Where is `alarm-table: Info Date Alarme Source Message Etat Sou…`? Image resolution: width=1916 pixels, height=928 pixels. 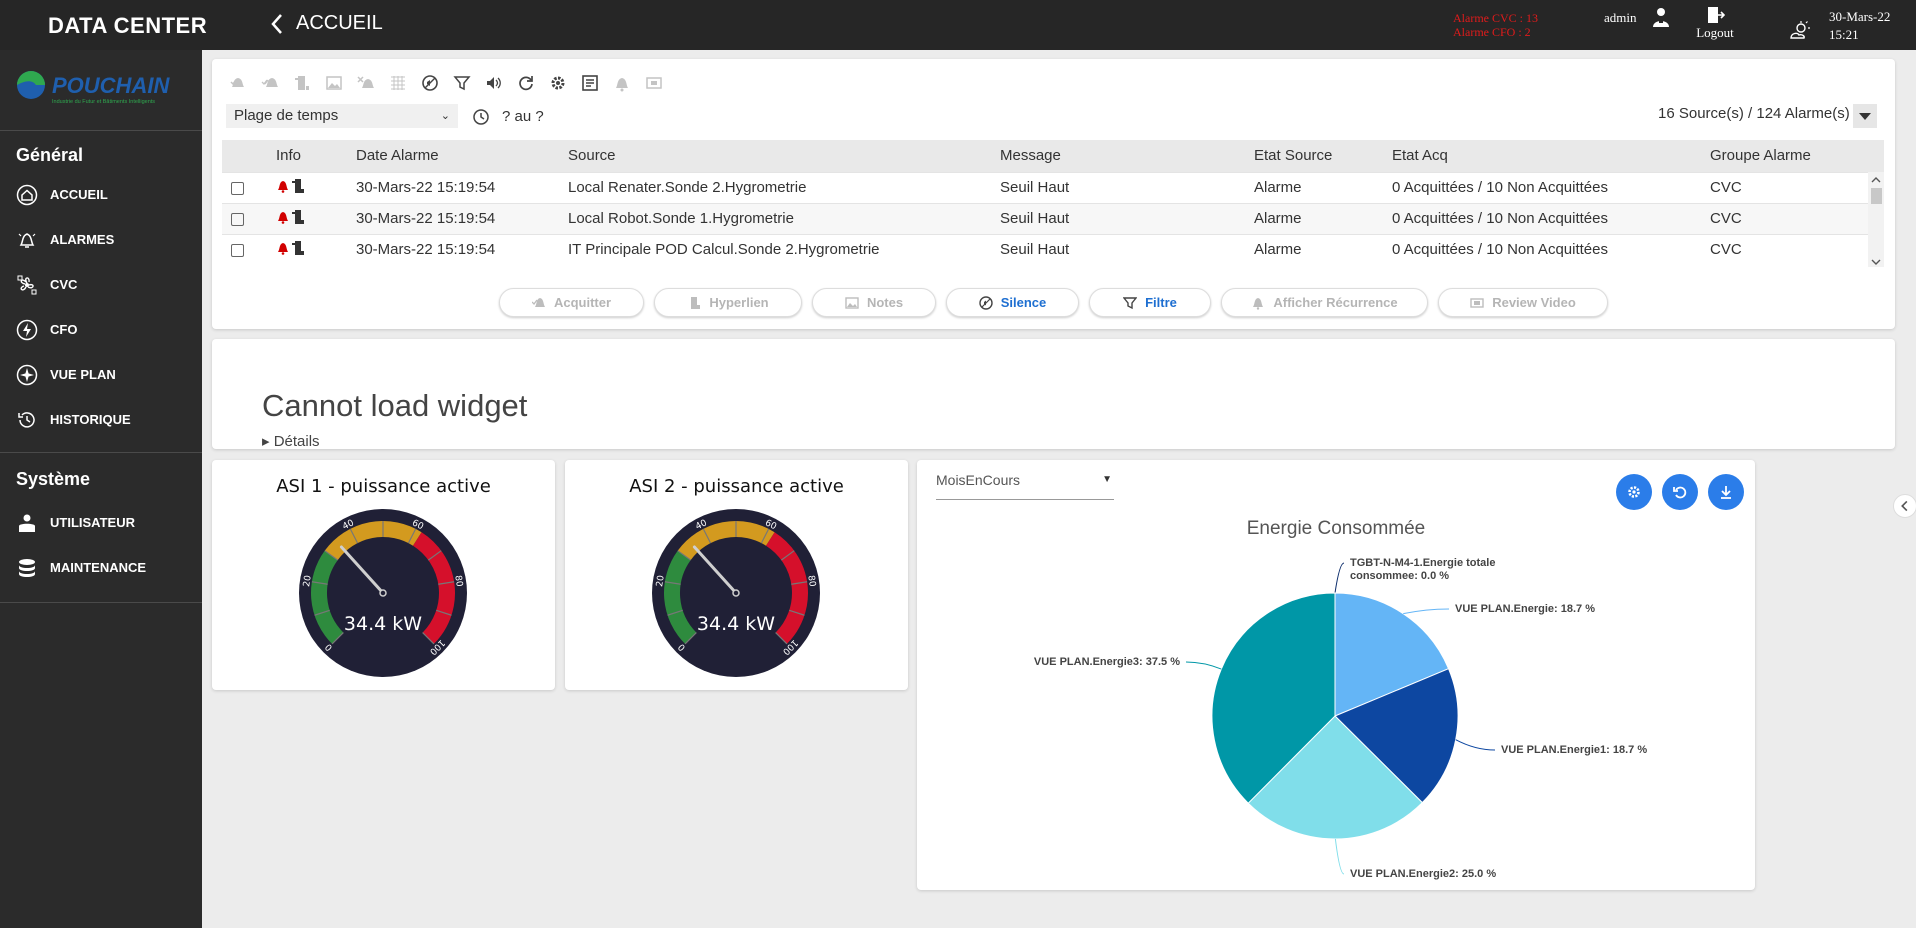
alarm-table: Info Date Alarme Source Message Etat Sou… is located at coordinates (1053, 202).